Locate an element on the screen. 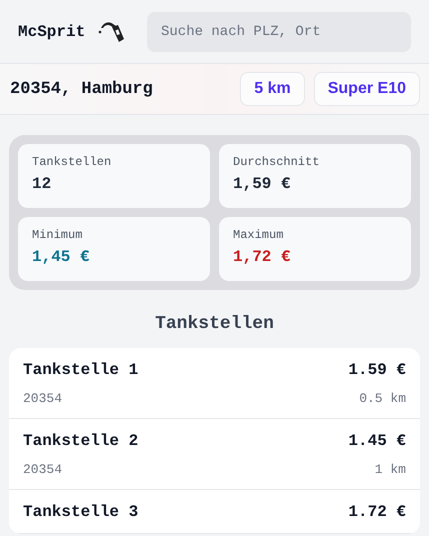 This screenshot has width=429, height=536. stat-label: Tankstellen is located at coordinates (72, 162).